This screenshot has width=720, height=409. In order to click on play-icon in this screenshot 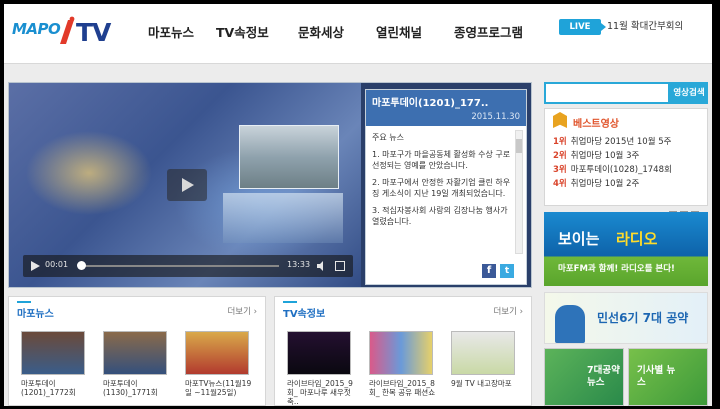, I will do `click(35, 266)`.